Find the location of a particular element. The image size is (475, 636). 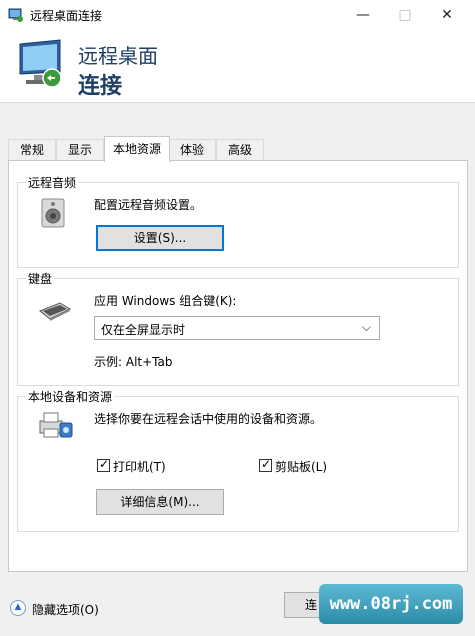

local-devices-label: 本地设备和资源 is located at coordinates (70, 396).